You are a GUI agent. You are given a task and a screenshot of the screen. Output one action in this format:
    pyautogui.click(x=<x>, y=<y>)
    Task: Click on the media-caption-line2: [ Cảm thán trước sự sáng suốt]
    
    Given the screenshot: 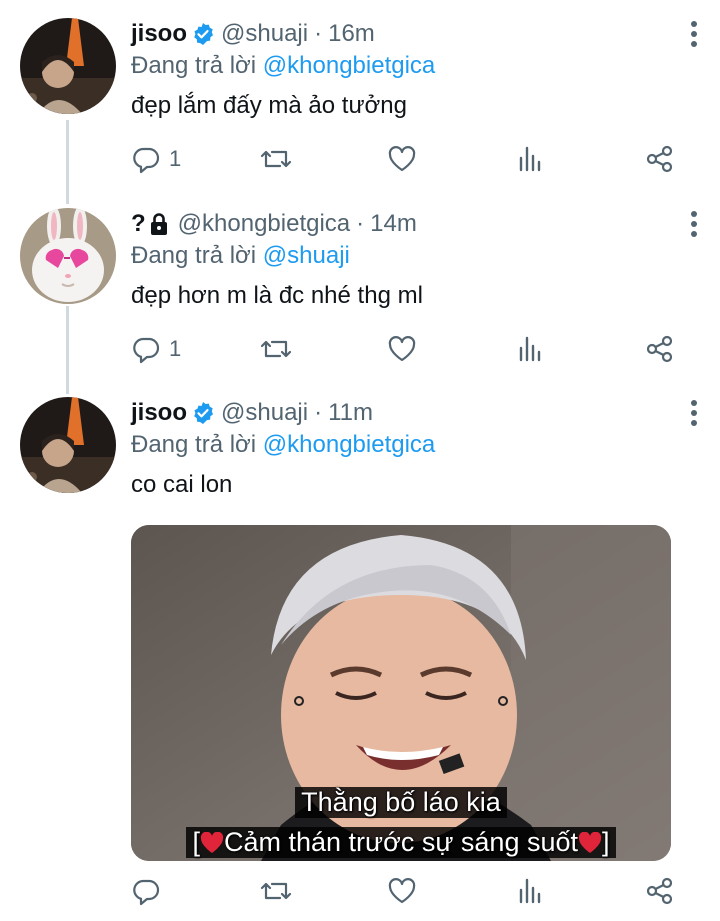 What is the action you would take?
    pyautogui.click(x=401, y=842)
    